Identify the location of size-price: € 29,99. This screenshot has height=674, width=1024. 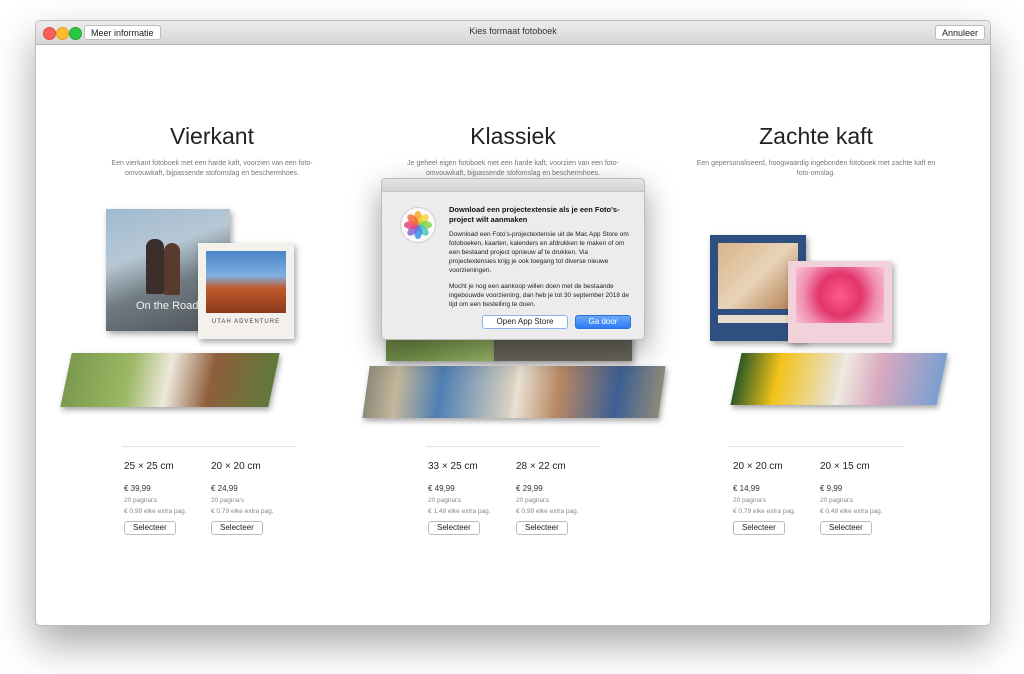
(529, 488).